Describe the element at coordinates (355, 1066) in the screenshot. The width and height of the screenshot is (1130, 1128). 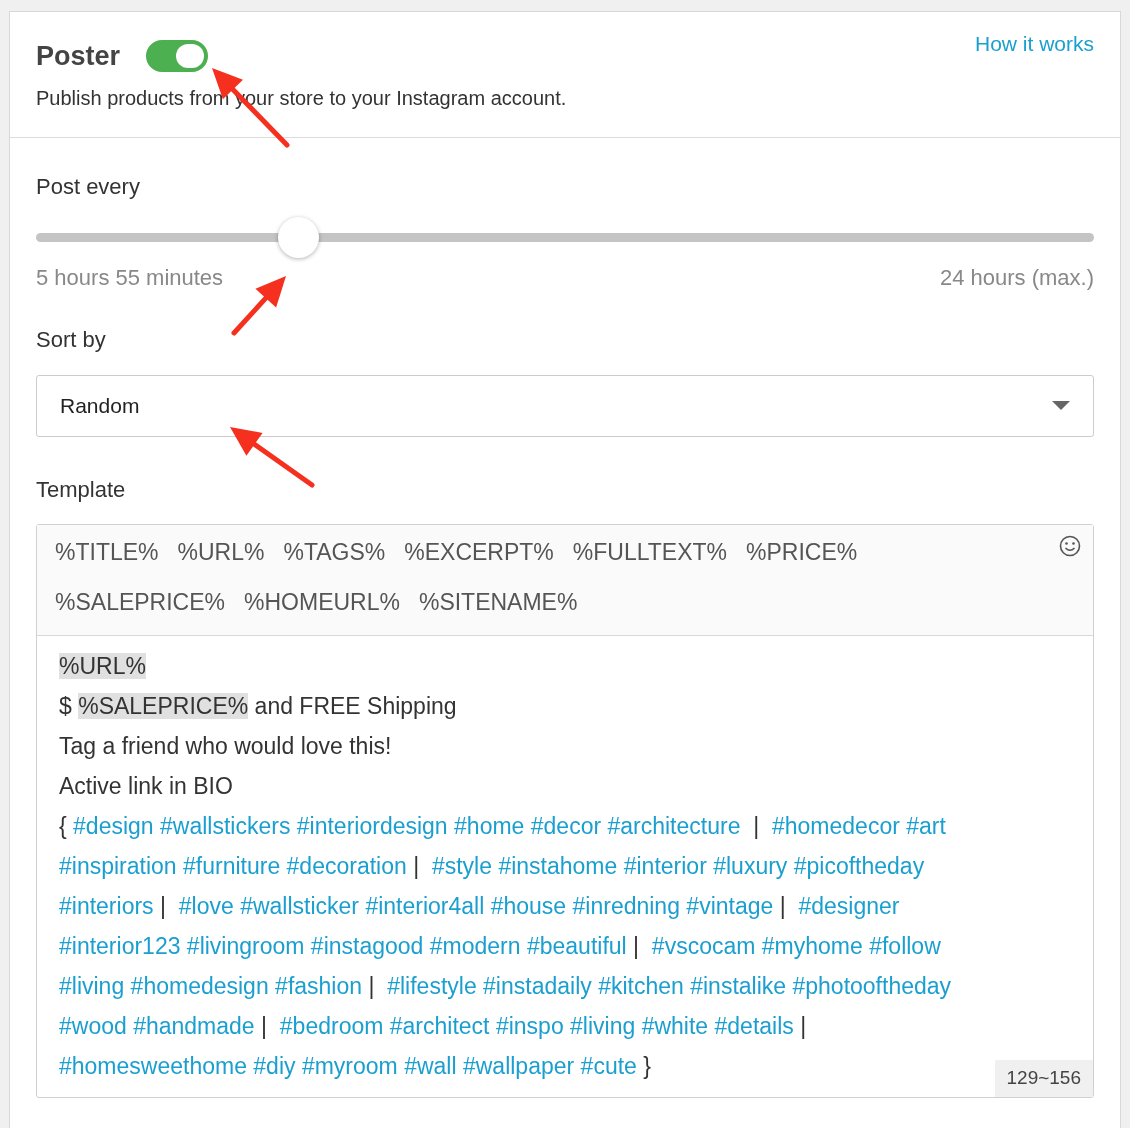
I see `template-line: #homesweethome #diy #myroom #wall #wallpaper #cute }` at that location.